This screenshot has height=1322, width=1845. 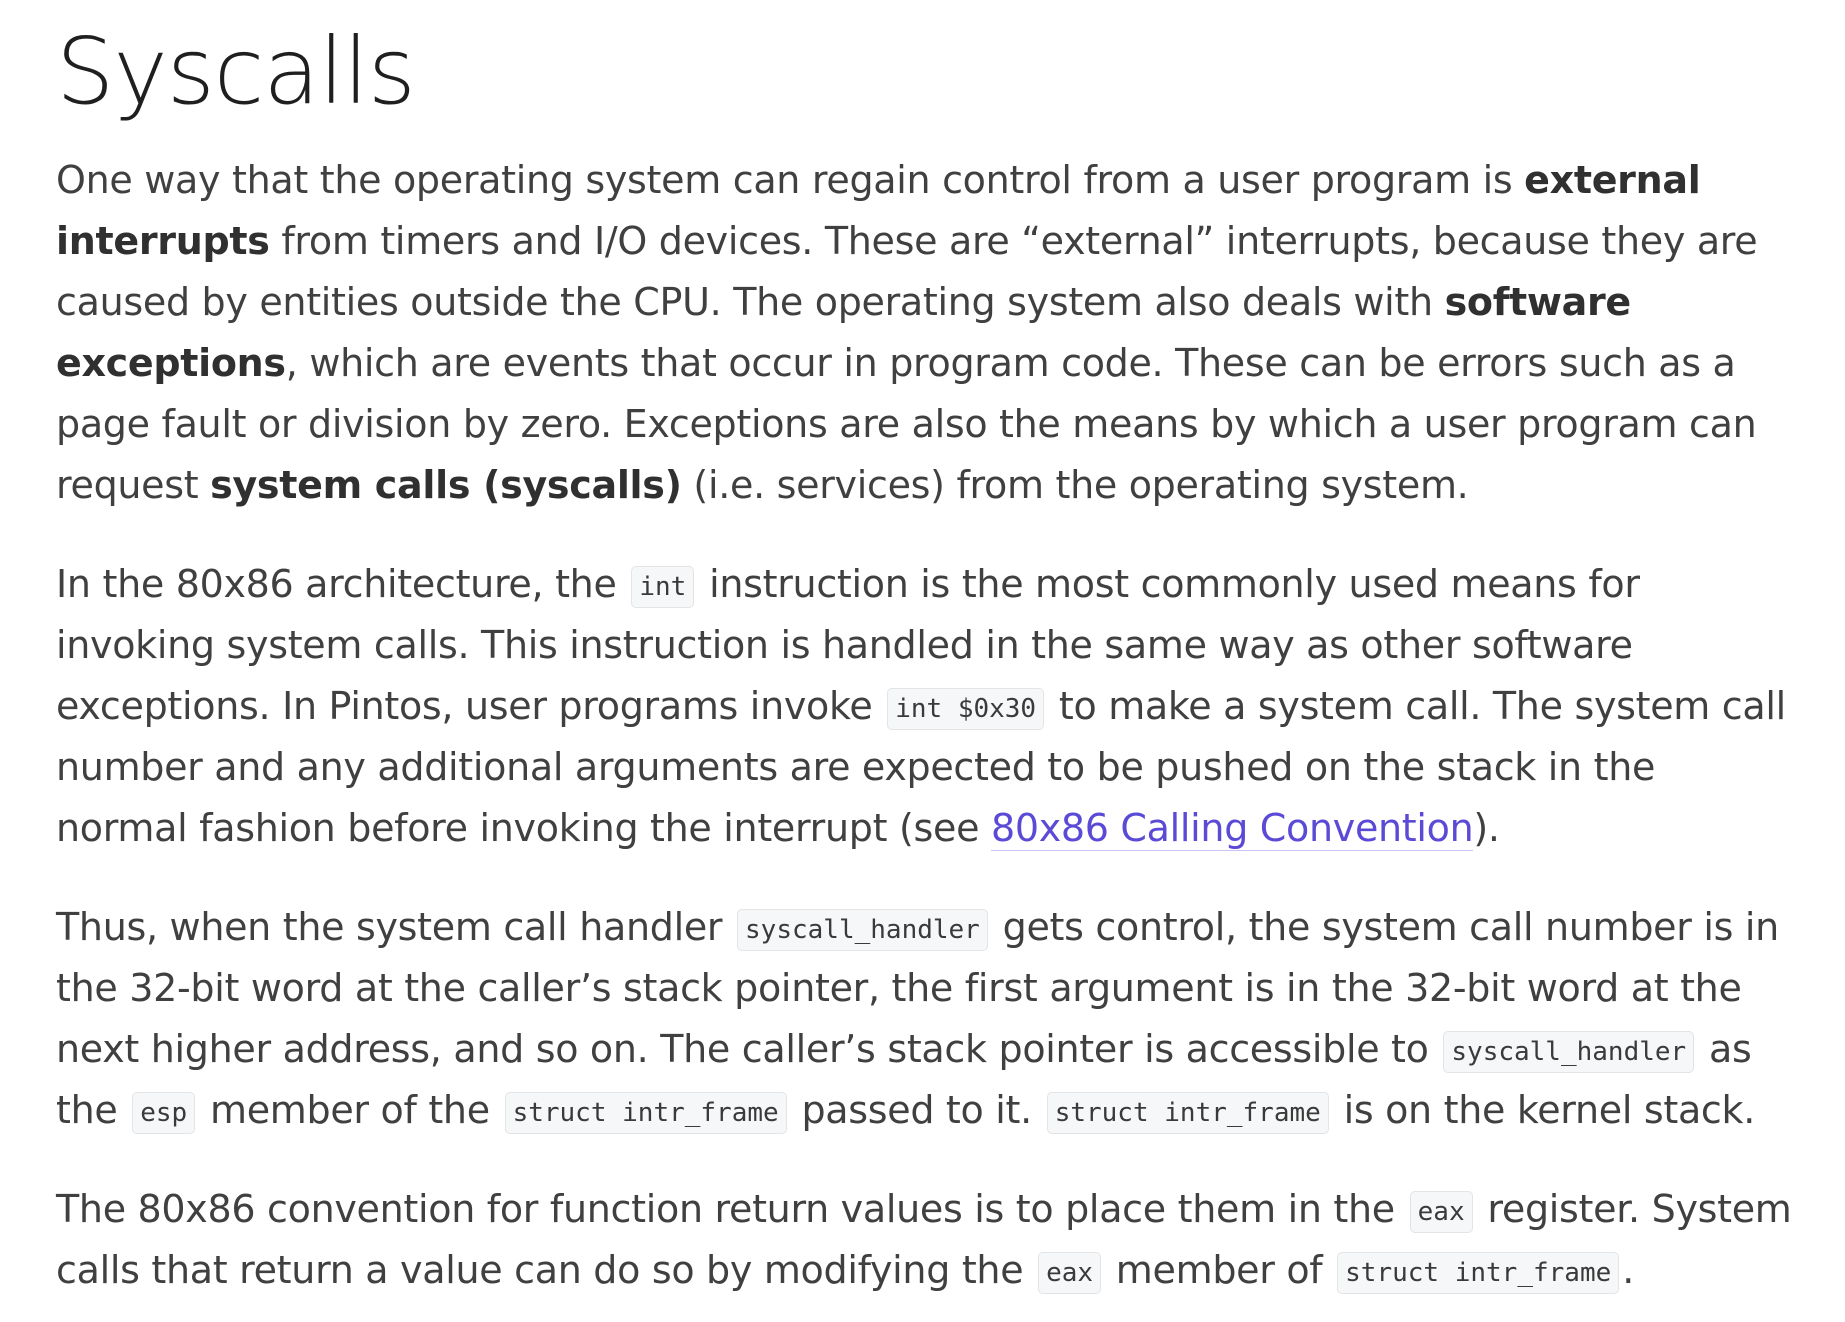 I want to click on calling-convention-link: 80x86 Calling Convention, so click(x=1232, y=828).